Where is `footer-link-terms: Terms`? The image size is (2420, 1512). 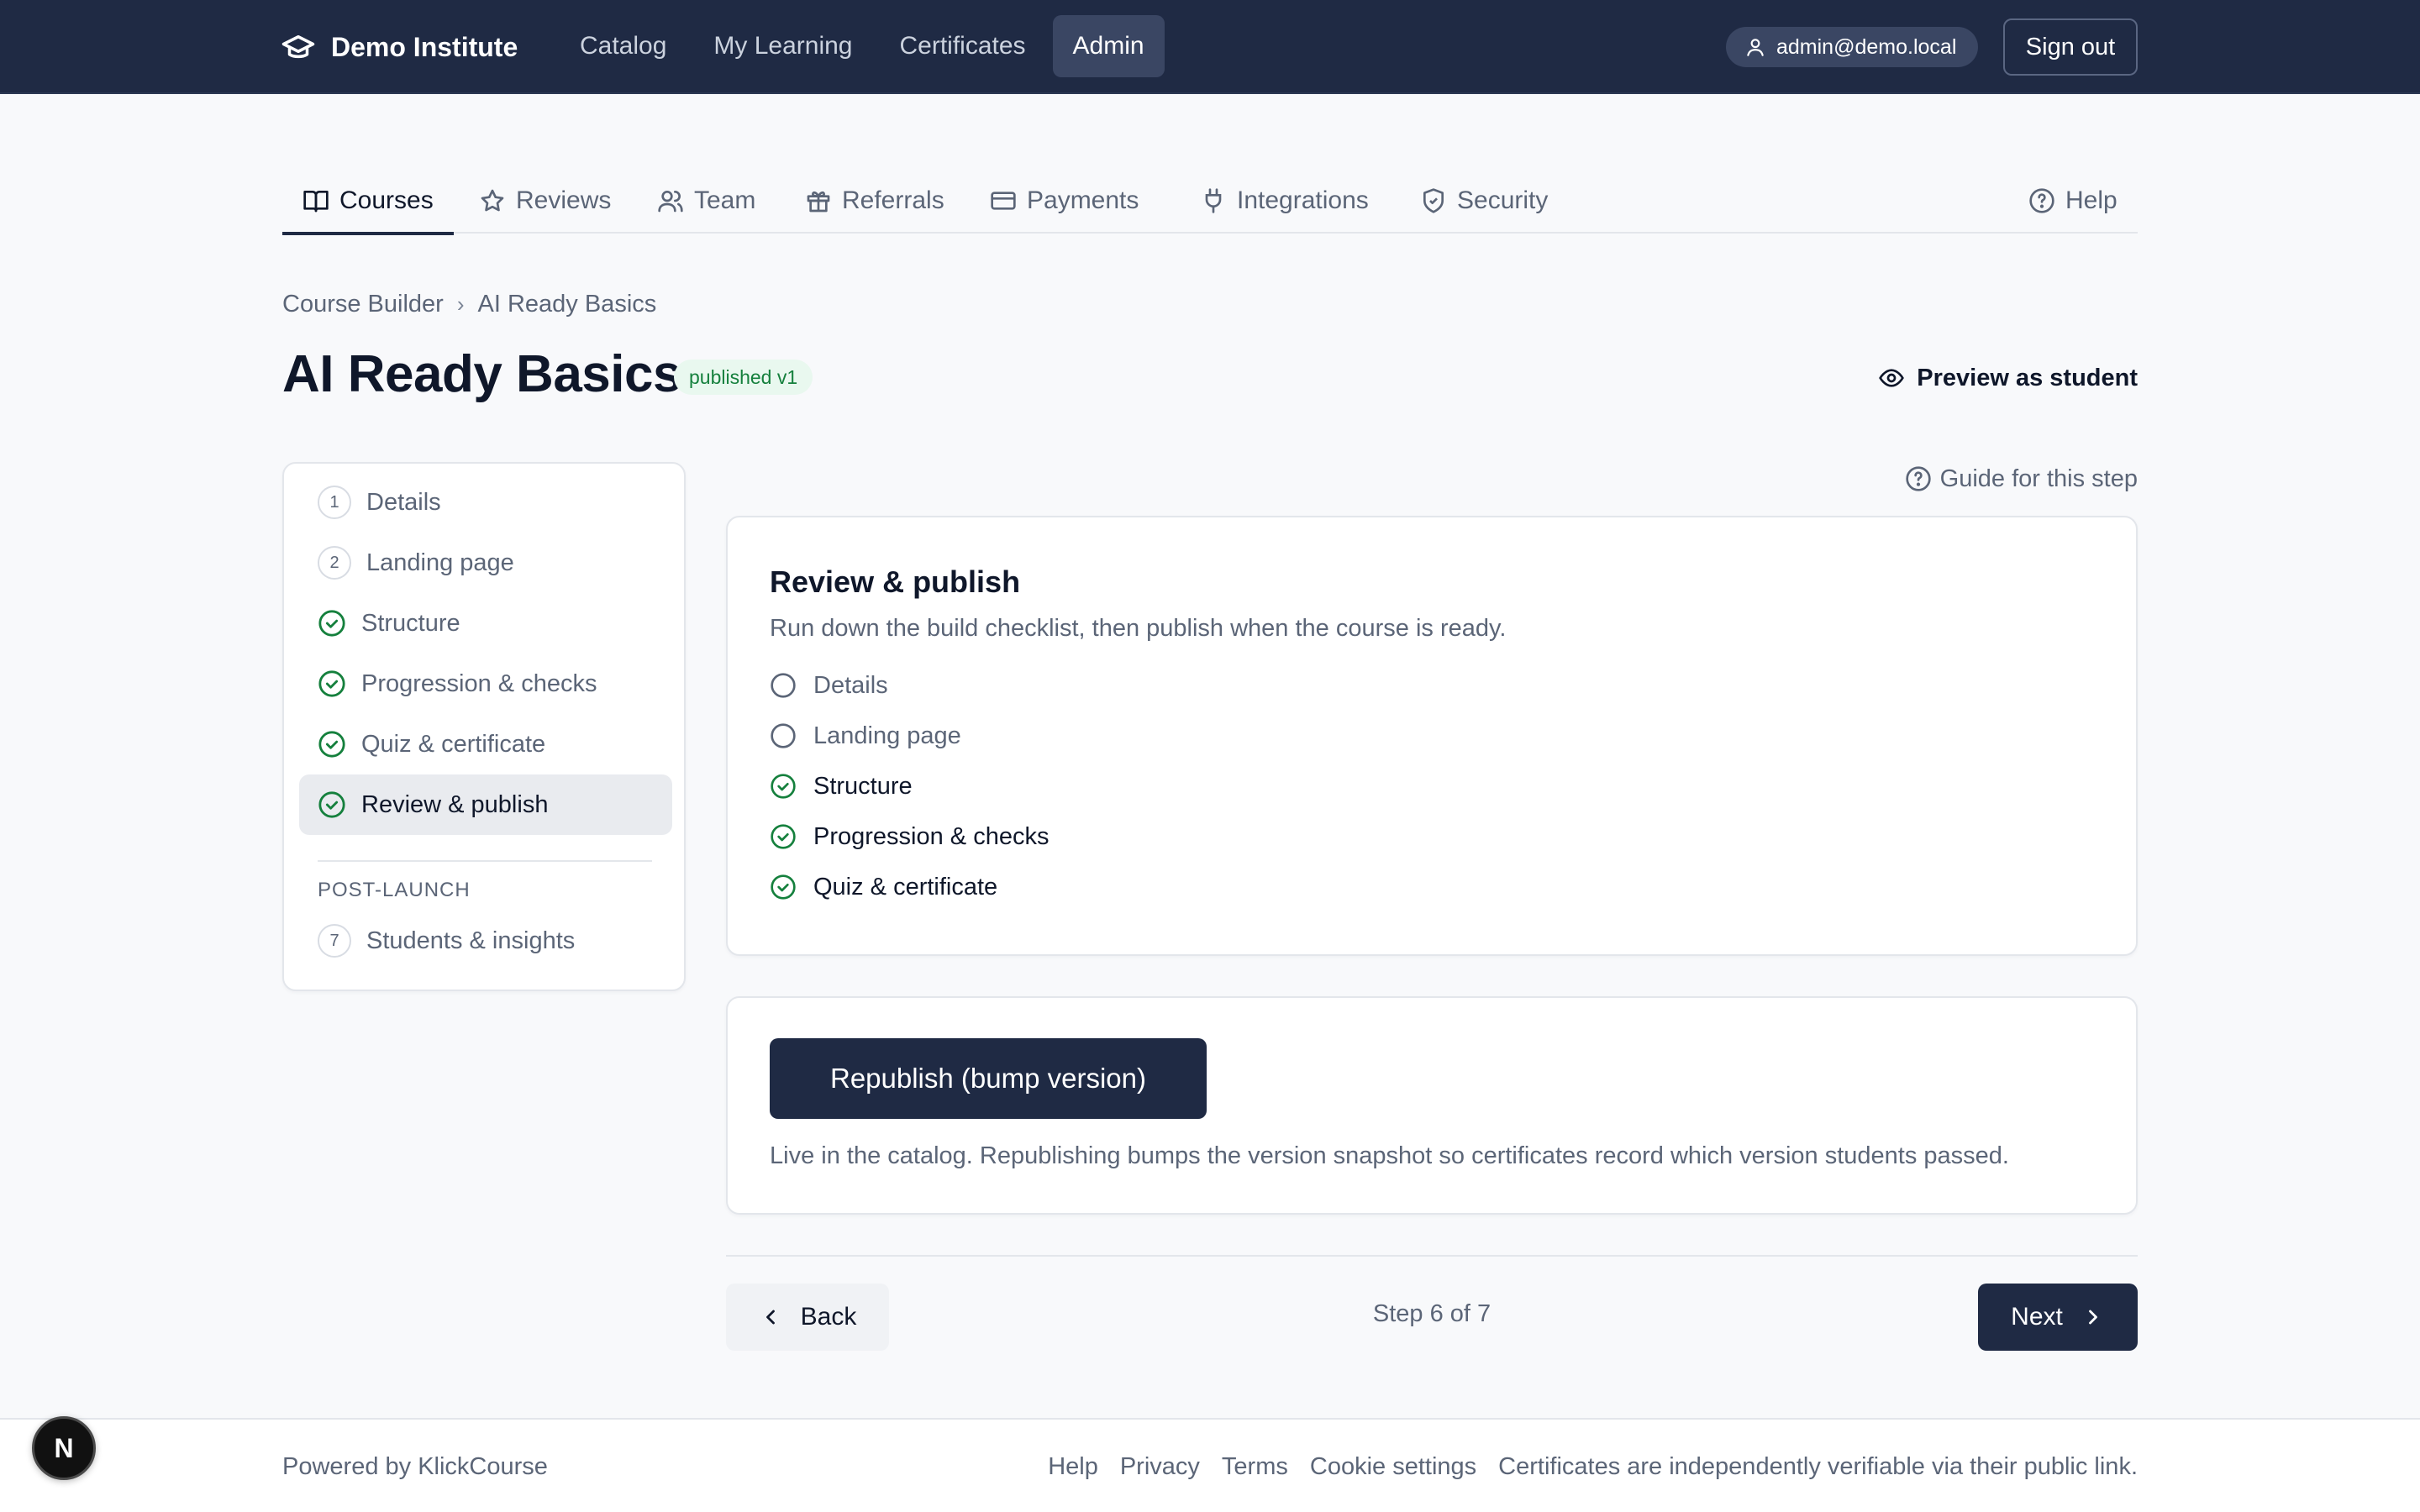
footer-link-terms: Terms is located at coordinates (1255, 1467).